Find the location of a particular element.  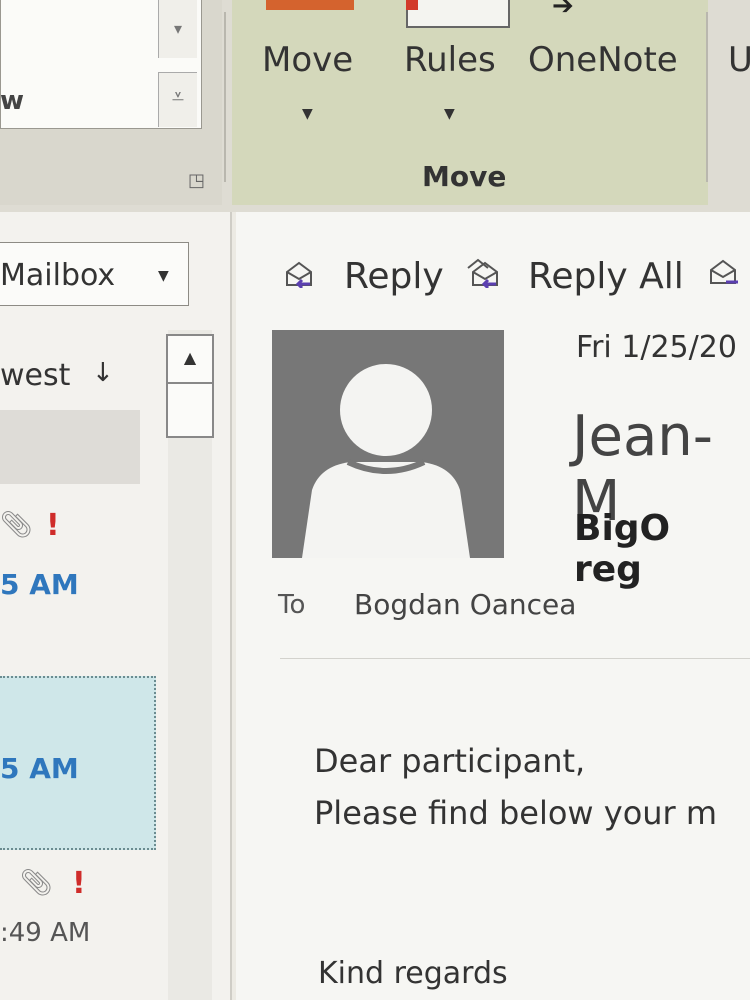

to-label: To is located at coordinates (292, 605).